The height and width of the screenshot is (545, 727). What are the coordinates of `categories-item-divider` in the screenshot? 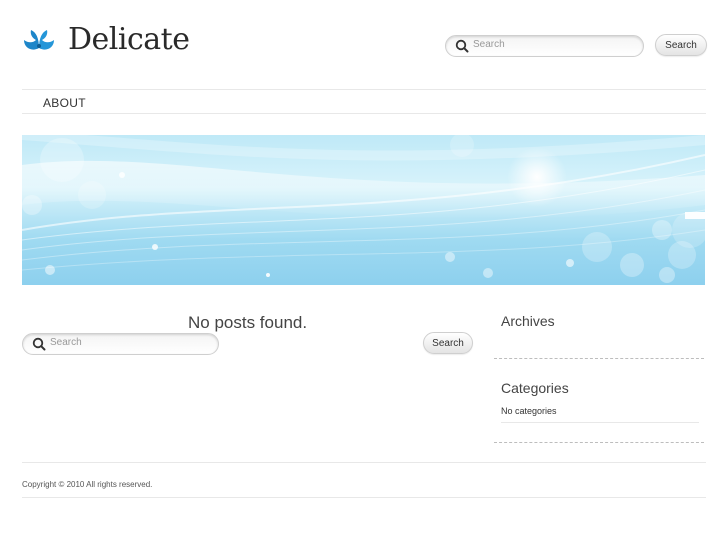 It's located at (600, 422).